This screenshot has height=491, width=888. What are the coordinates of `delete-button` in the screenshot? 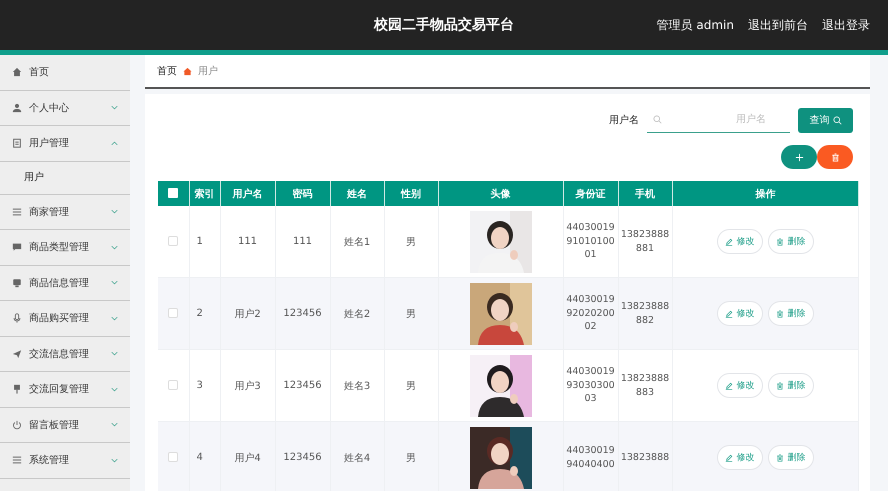 It's located at (835, 157).